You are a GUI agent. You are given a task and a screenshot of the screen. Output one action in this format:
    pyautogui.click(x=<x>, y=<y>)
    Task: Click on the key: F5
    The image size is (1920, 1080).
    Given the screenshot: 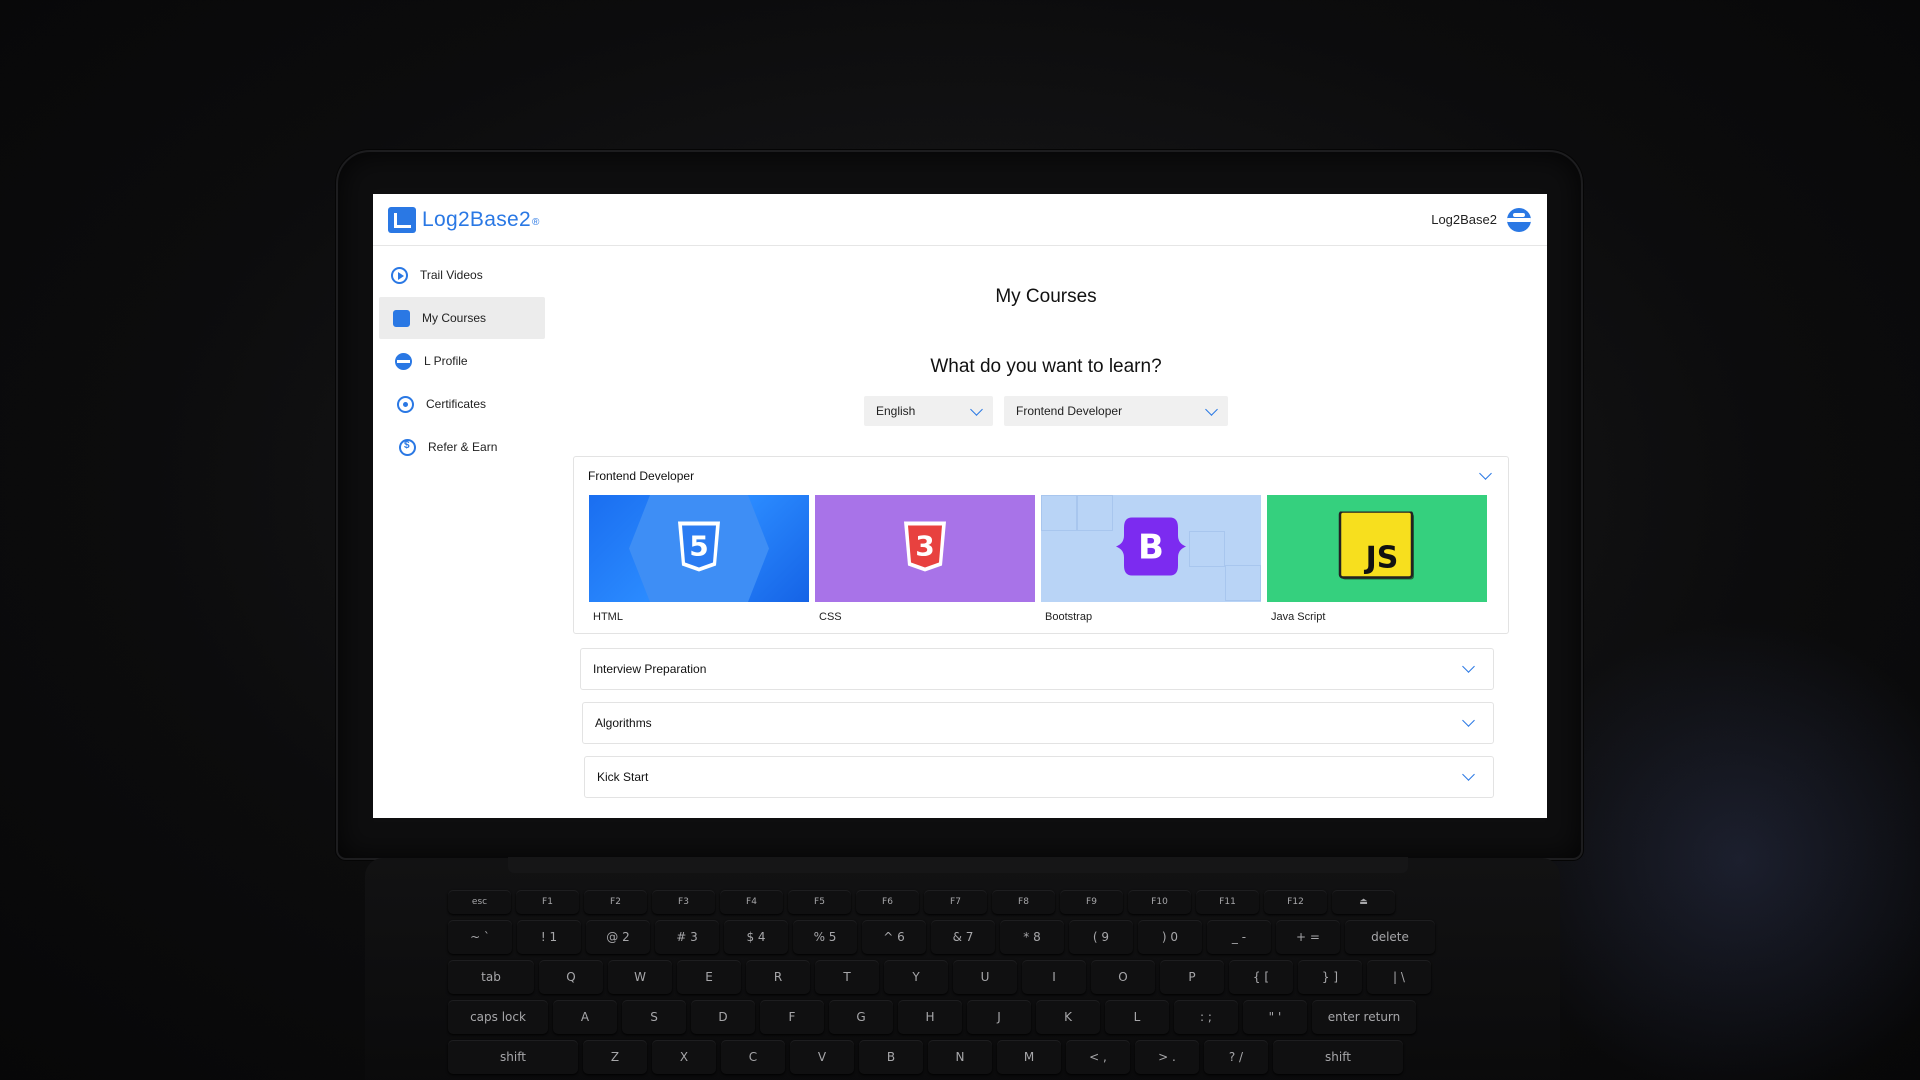 What is the action you would take?
    pyautogui.click(x=819, y=902)
    